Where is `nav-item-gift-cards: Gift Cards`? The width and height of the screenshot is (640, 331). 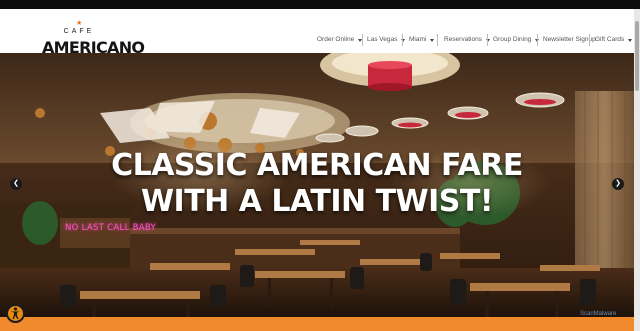 nav-item-gift-cards: Gift Cards is located at coordinates (614, 40).